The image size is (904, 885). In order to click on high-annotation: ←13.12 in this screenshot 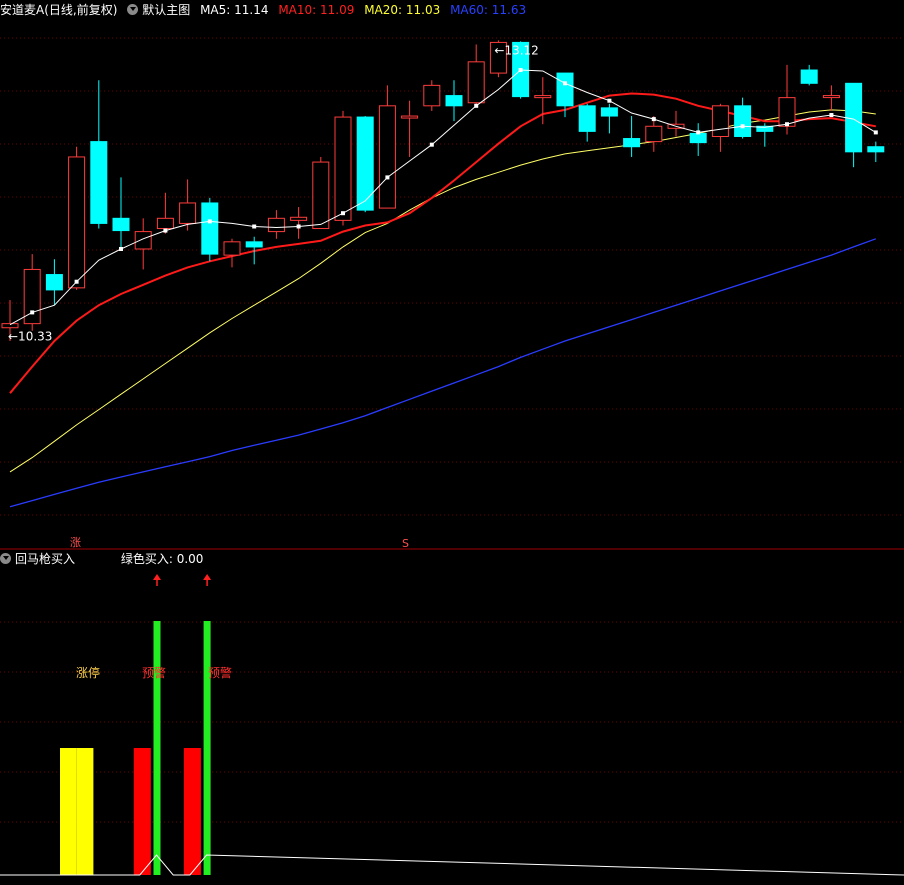, I will do `click(516, 50)`.